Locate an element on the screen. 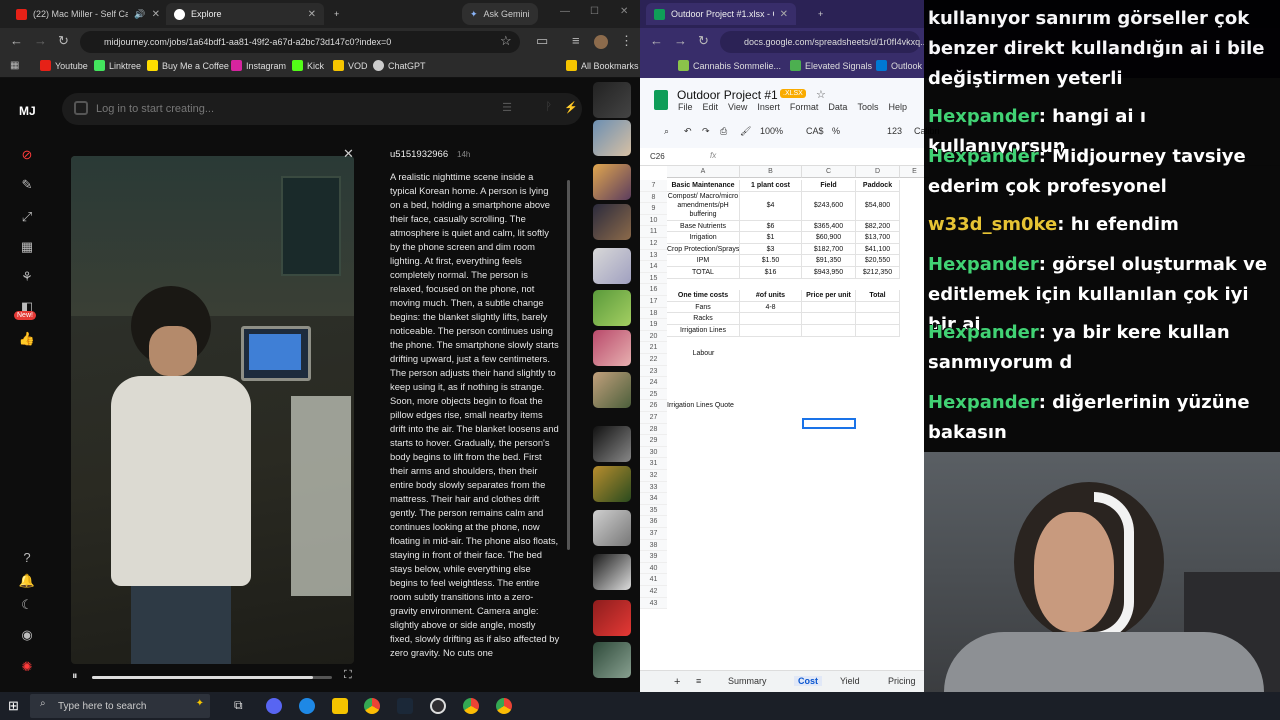 The height and width of the screenshot is (720, 1280). prompt-scrollbar is located at coordinates (568, 365).